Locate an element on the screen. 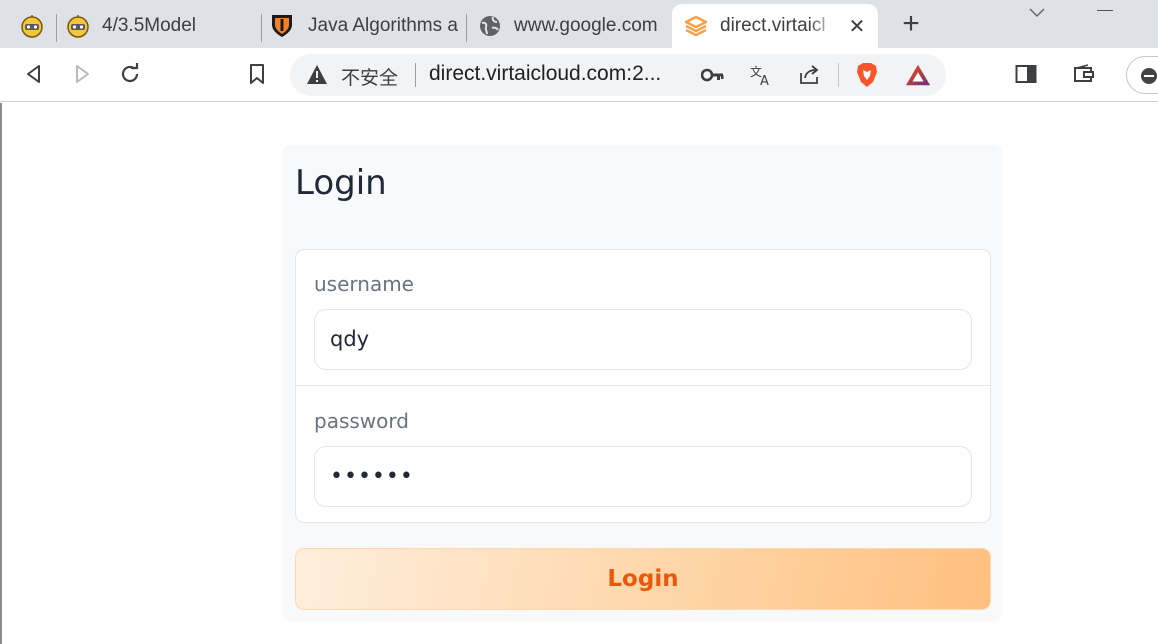  bookmark-button is located at coordinates (257, 74).